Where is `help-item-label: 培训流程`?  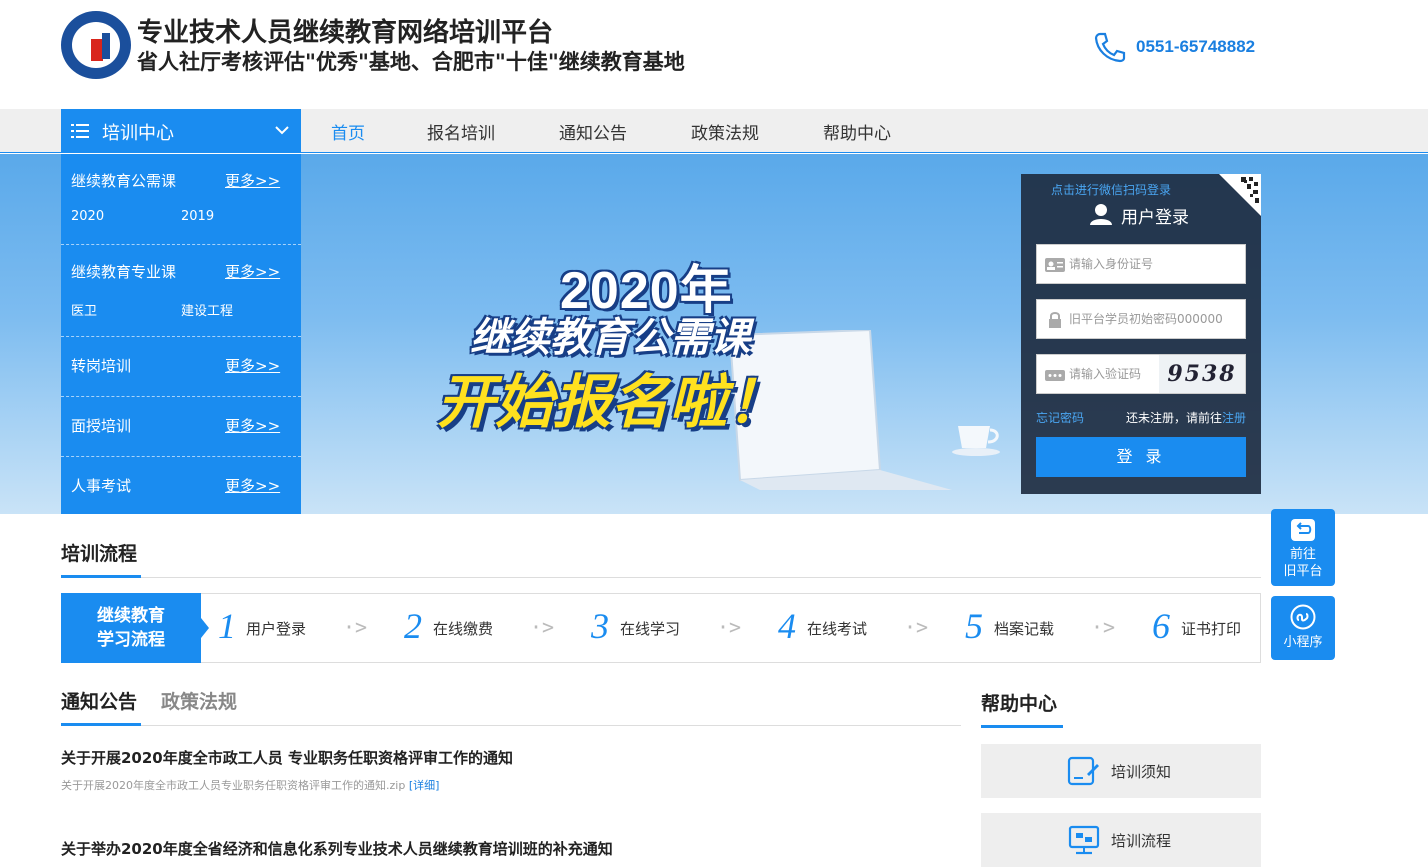
help-item-label: 培训流程 is located at coordinates (1141, 841).